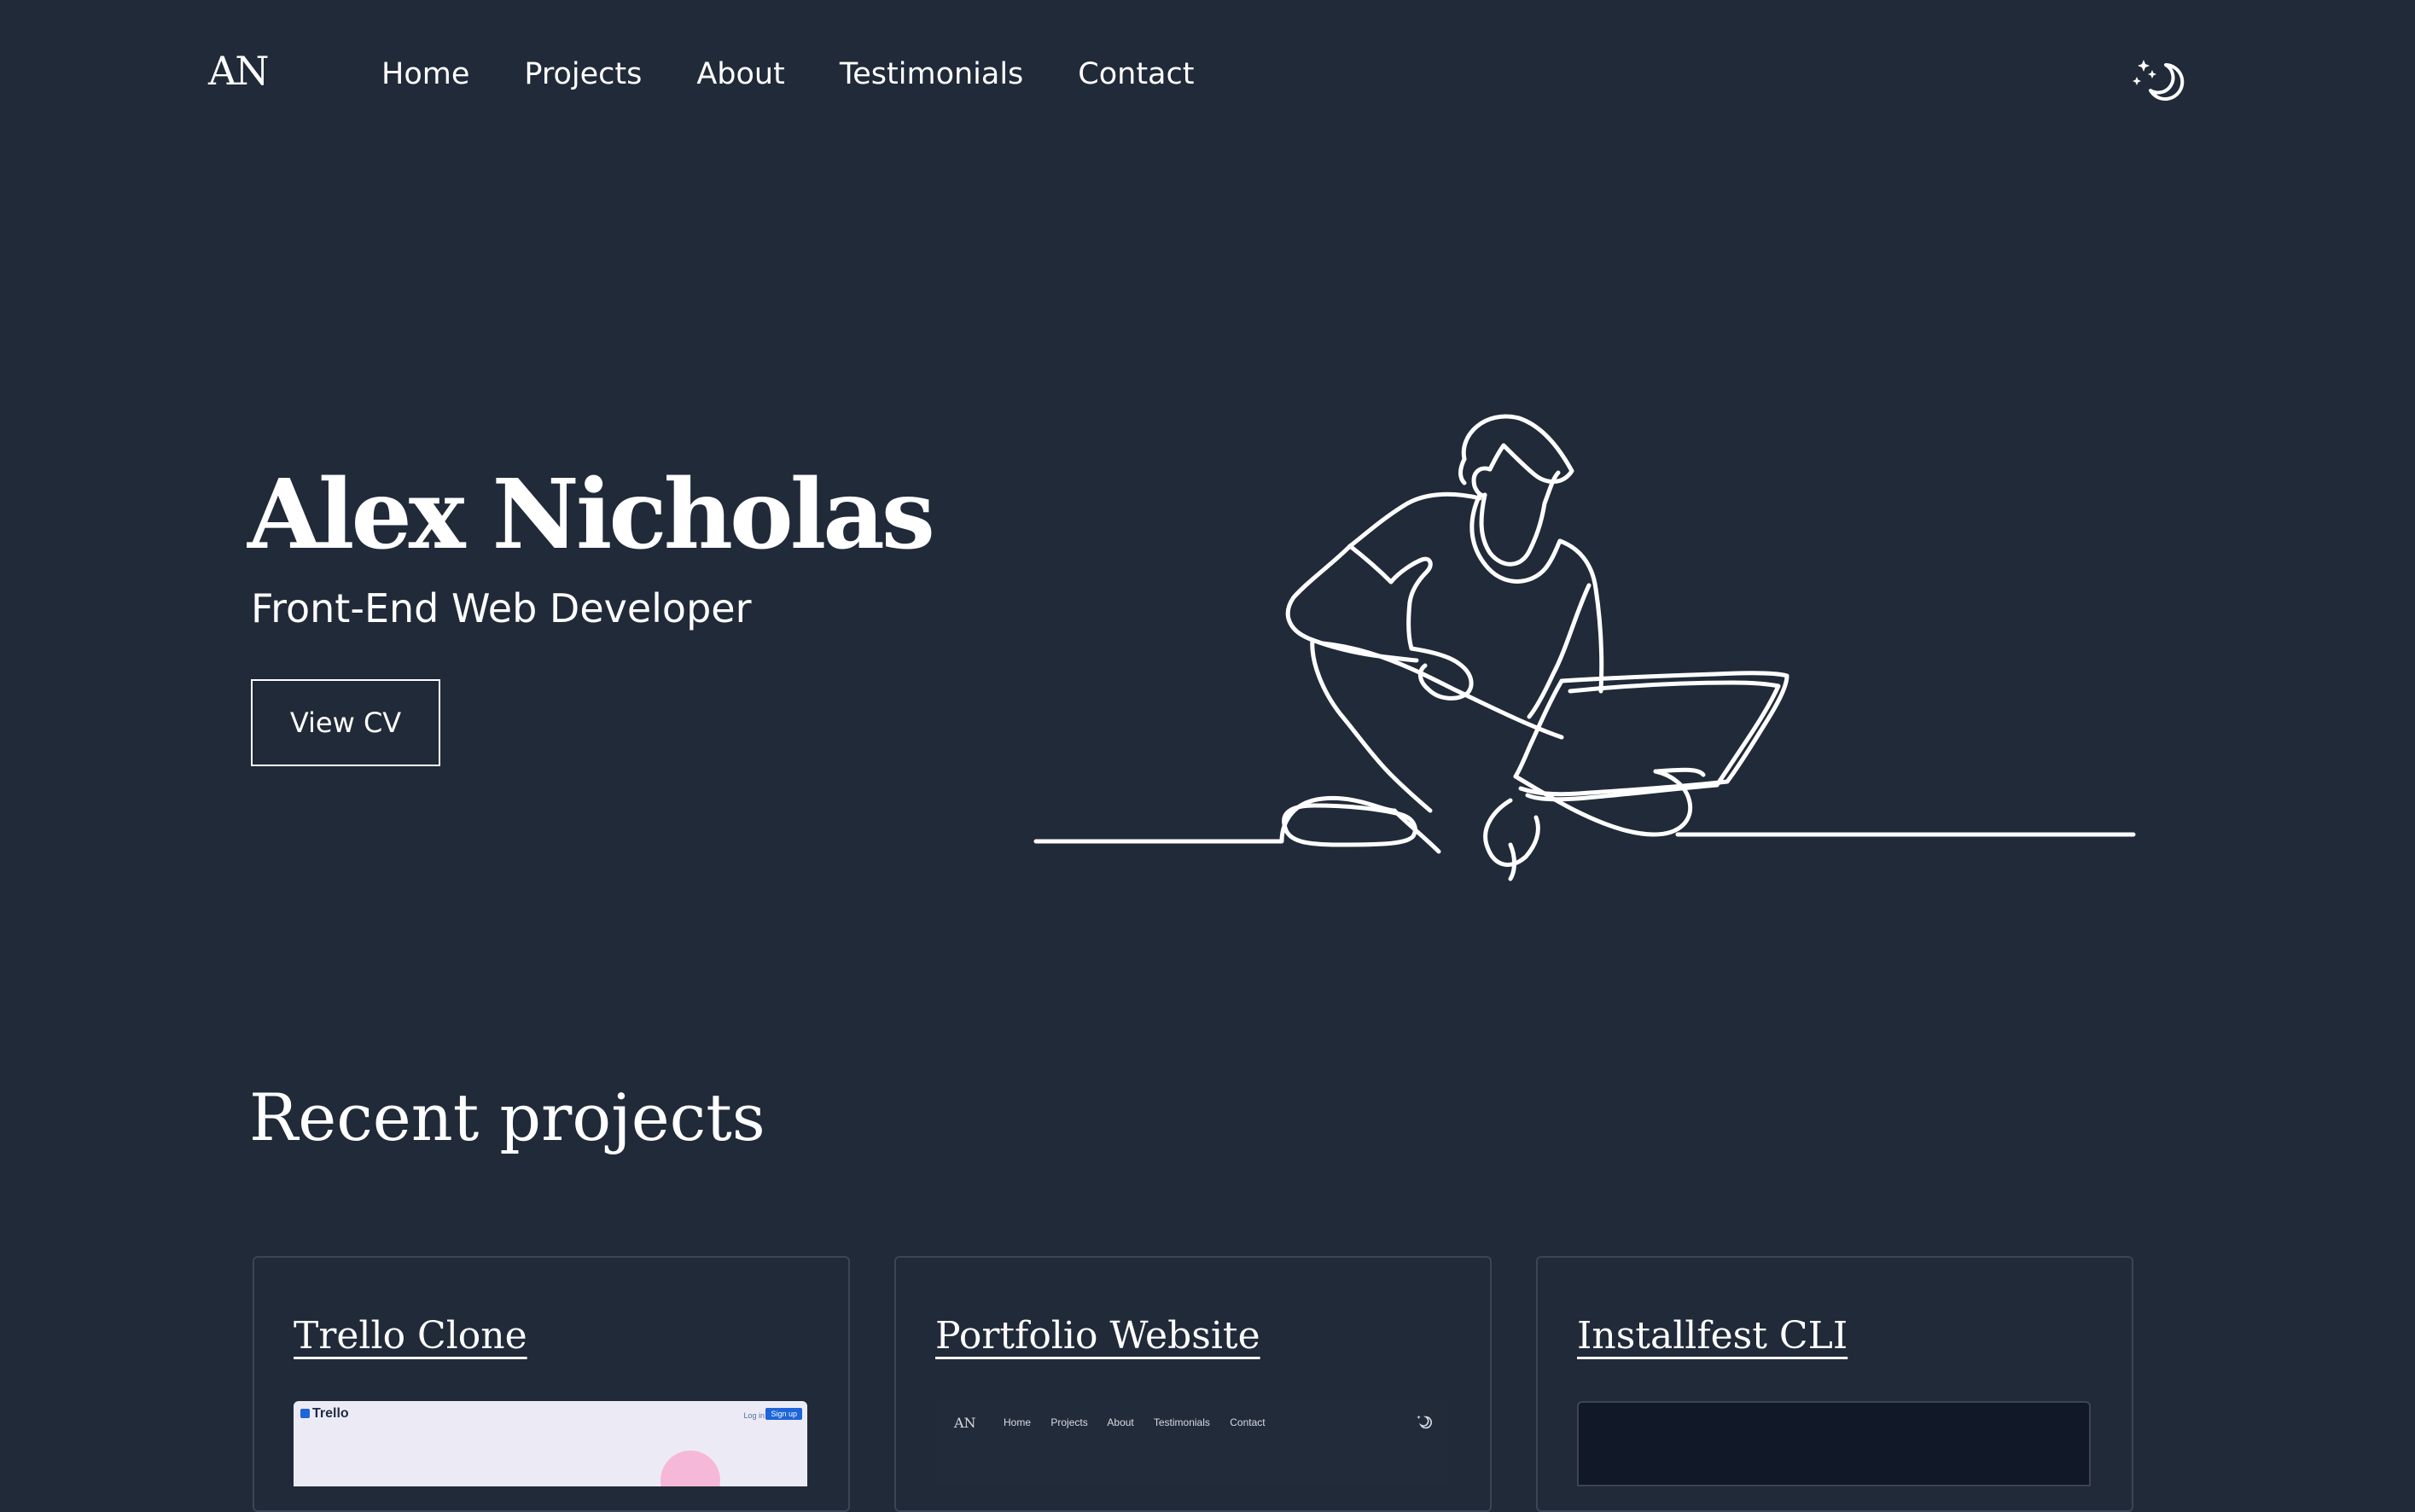 The width and height of the screenshot is (2415, 1512). What do you see at coordinates (783, 1414) in the screenshot?
I see `thumb-signup: Sign up` at bounding box center [783, 1414].